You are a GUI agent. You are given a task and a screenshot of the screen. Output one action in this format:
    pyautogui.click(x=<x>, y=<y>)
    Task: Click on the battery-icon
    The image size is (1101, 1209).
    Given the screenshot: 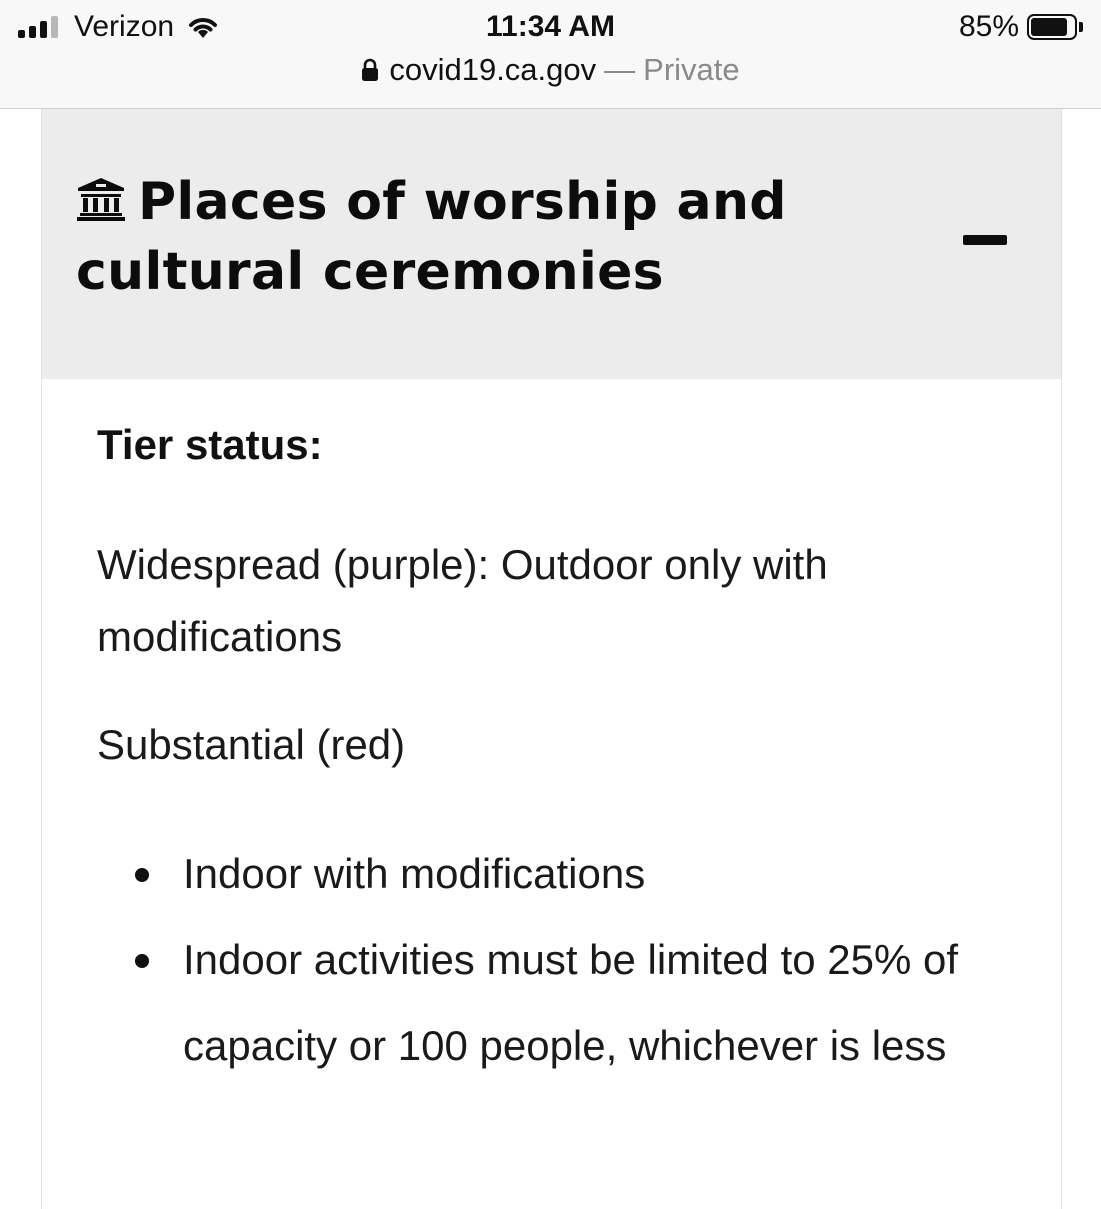 What is the action you would take?
    pyautogui.click(x=1052, y=27)
    